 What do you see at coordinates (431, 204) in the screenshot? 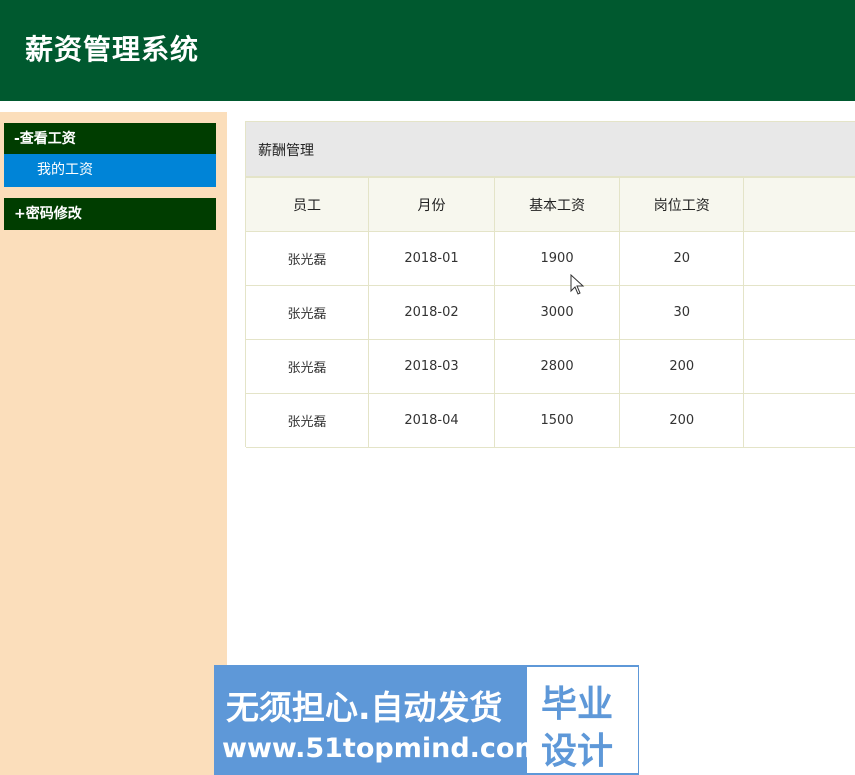
I see `column-header-month: 月份` at bounding box center [431, 204].